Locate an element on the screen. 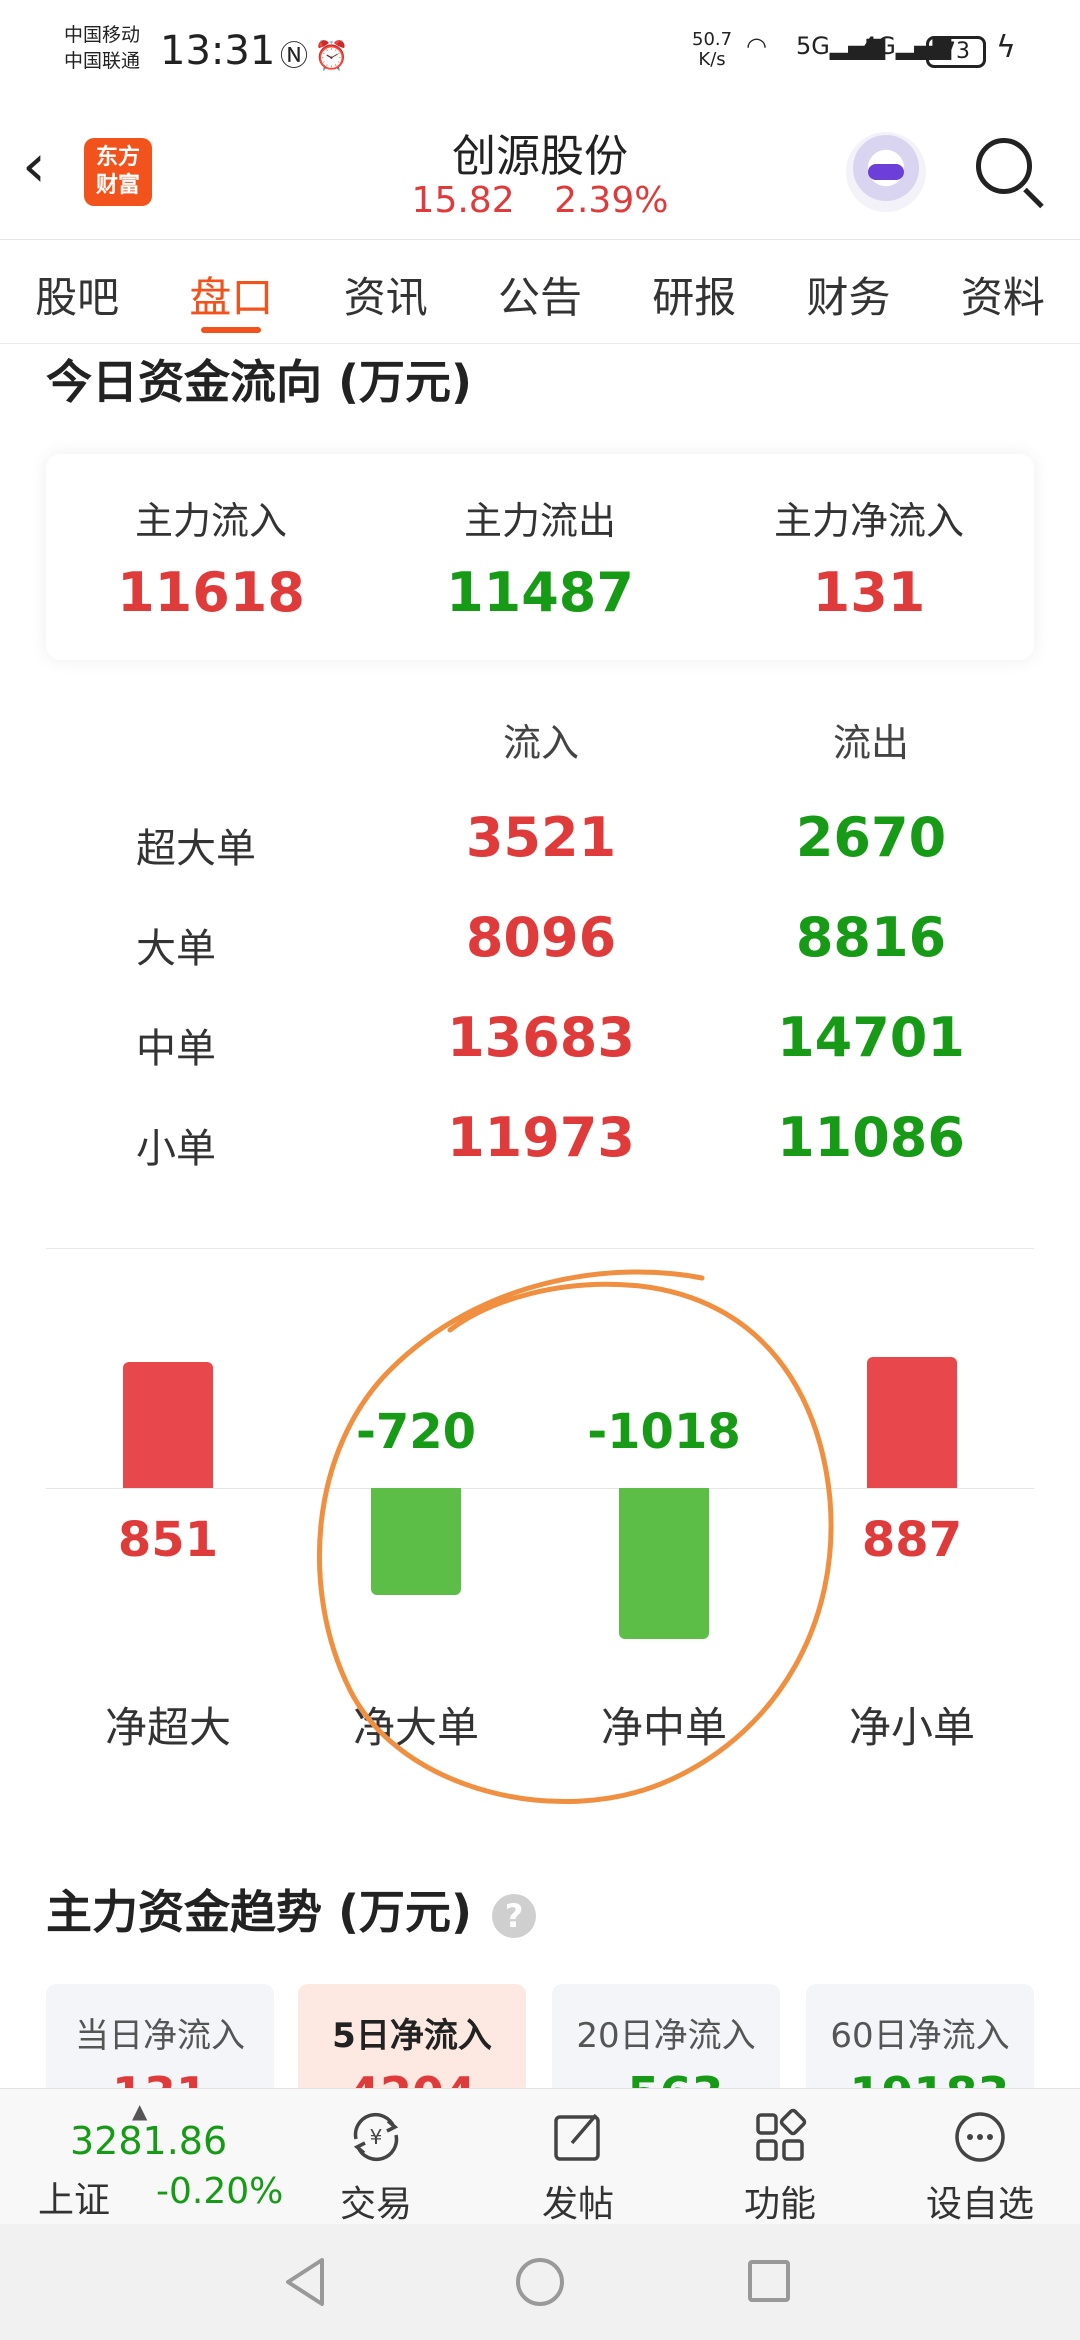 This screenshot has width=1080, height=2340. chart-baseline is located at coordinates (540, 1488).